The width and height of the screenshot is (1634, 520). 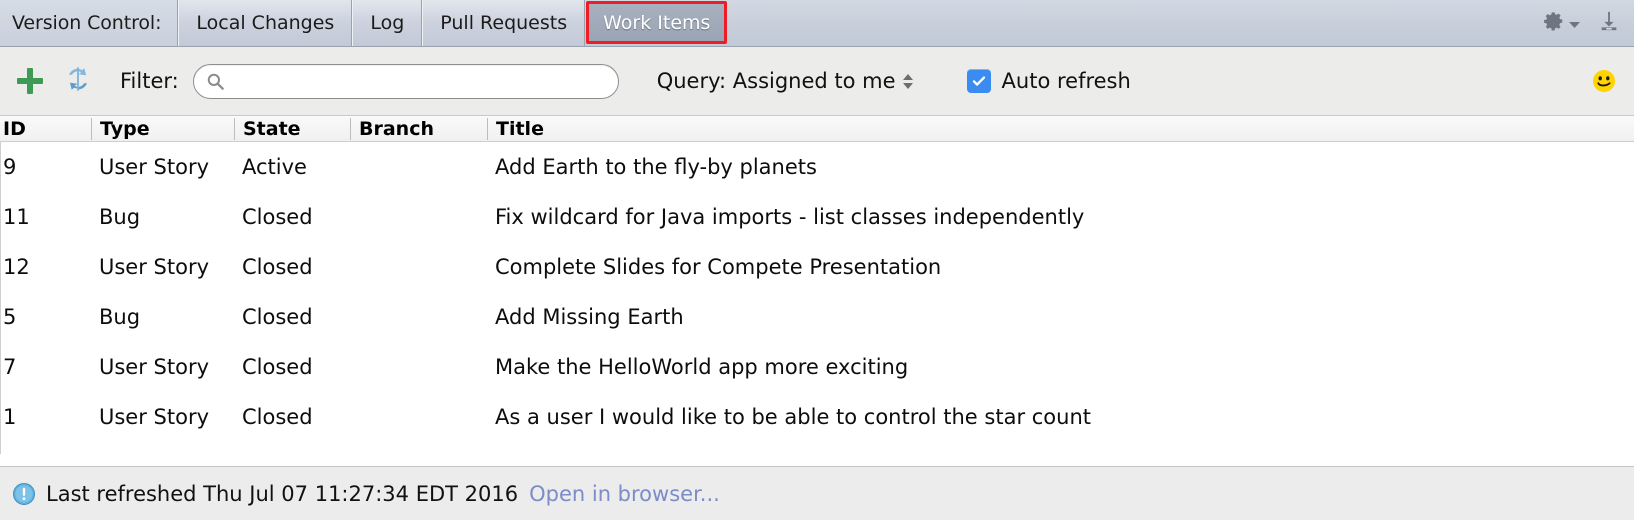 What do you see at coordinates (1604, 81) in the screenshot?
I see `smiley-face-button` at bounding box center [1604, 81].